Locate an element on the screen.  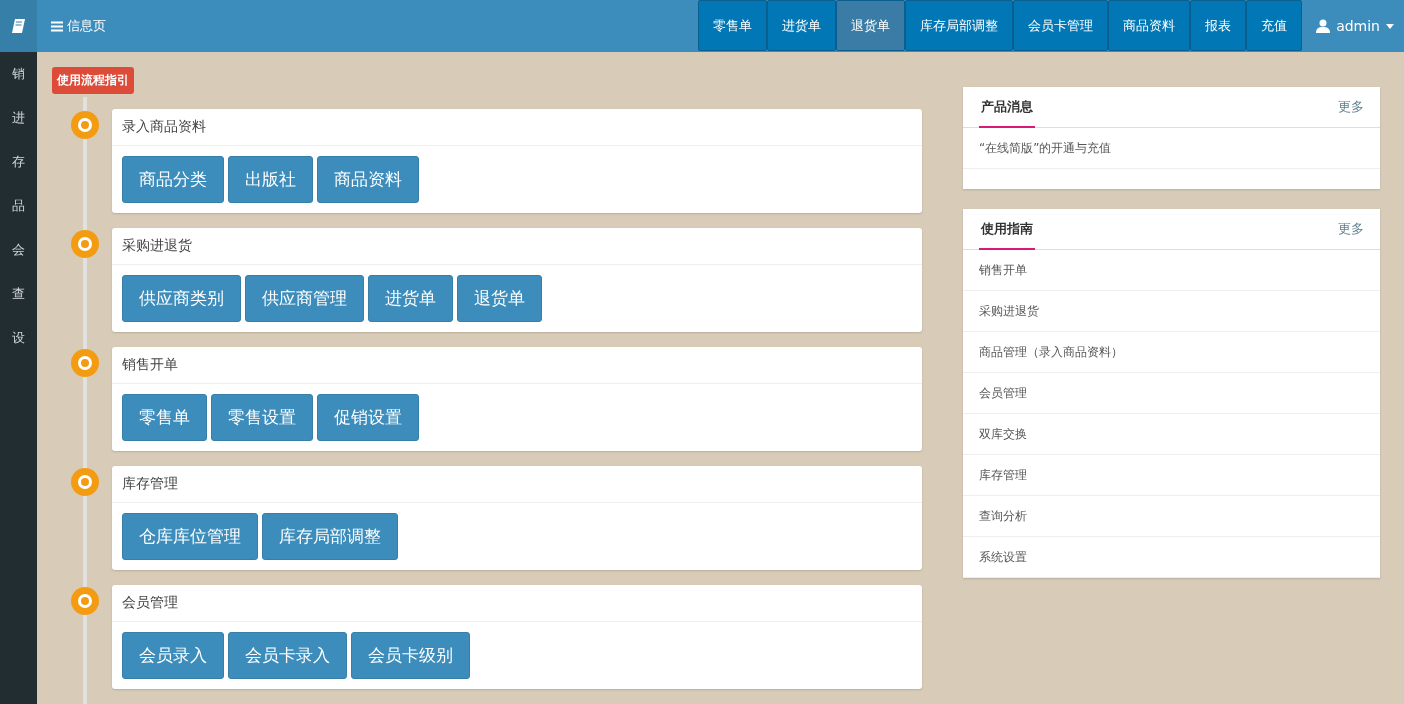
step-button: 仓库库位管理 is located at coordinates (190, 536).